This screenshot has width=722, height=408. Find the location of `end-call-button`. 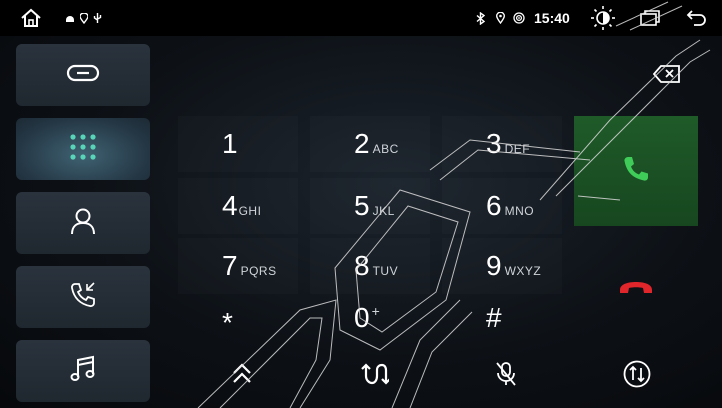

end-call-button is located at coordinates (636, 290).